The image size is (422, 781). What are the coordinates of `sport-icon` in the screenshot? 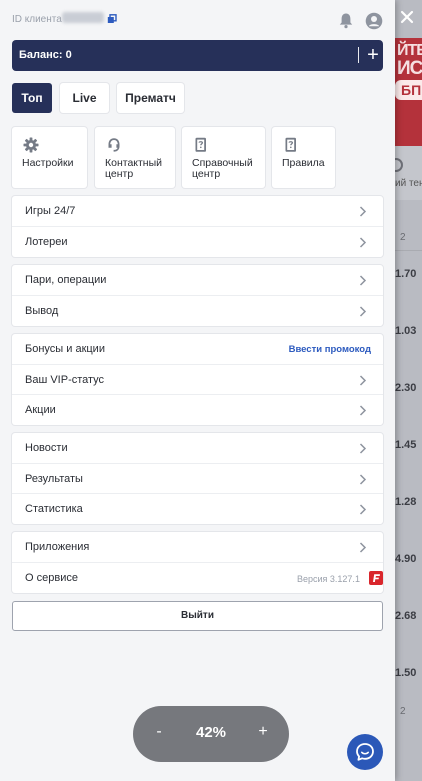 It's located at (399, 165).